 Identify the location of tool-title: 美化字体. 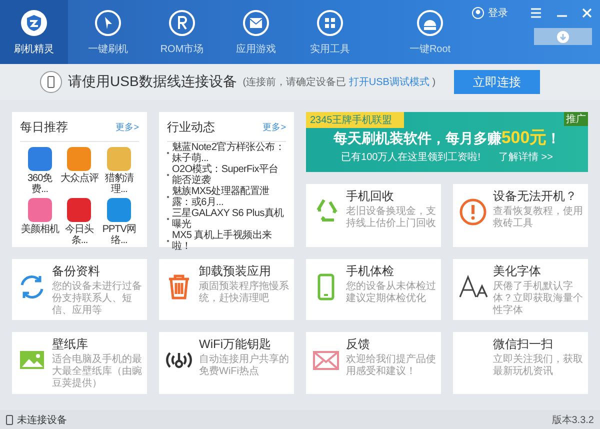
(517, 271).